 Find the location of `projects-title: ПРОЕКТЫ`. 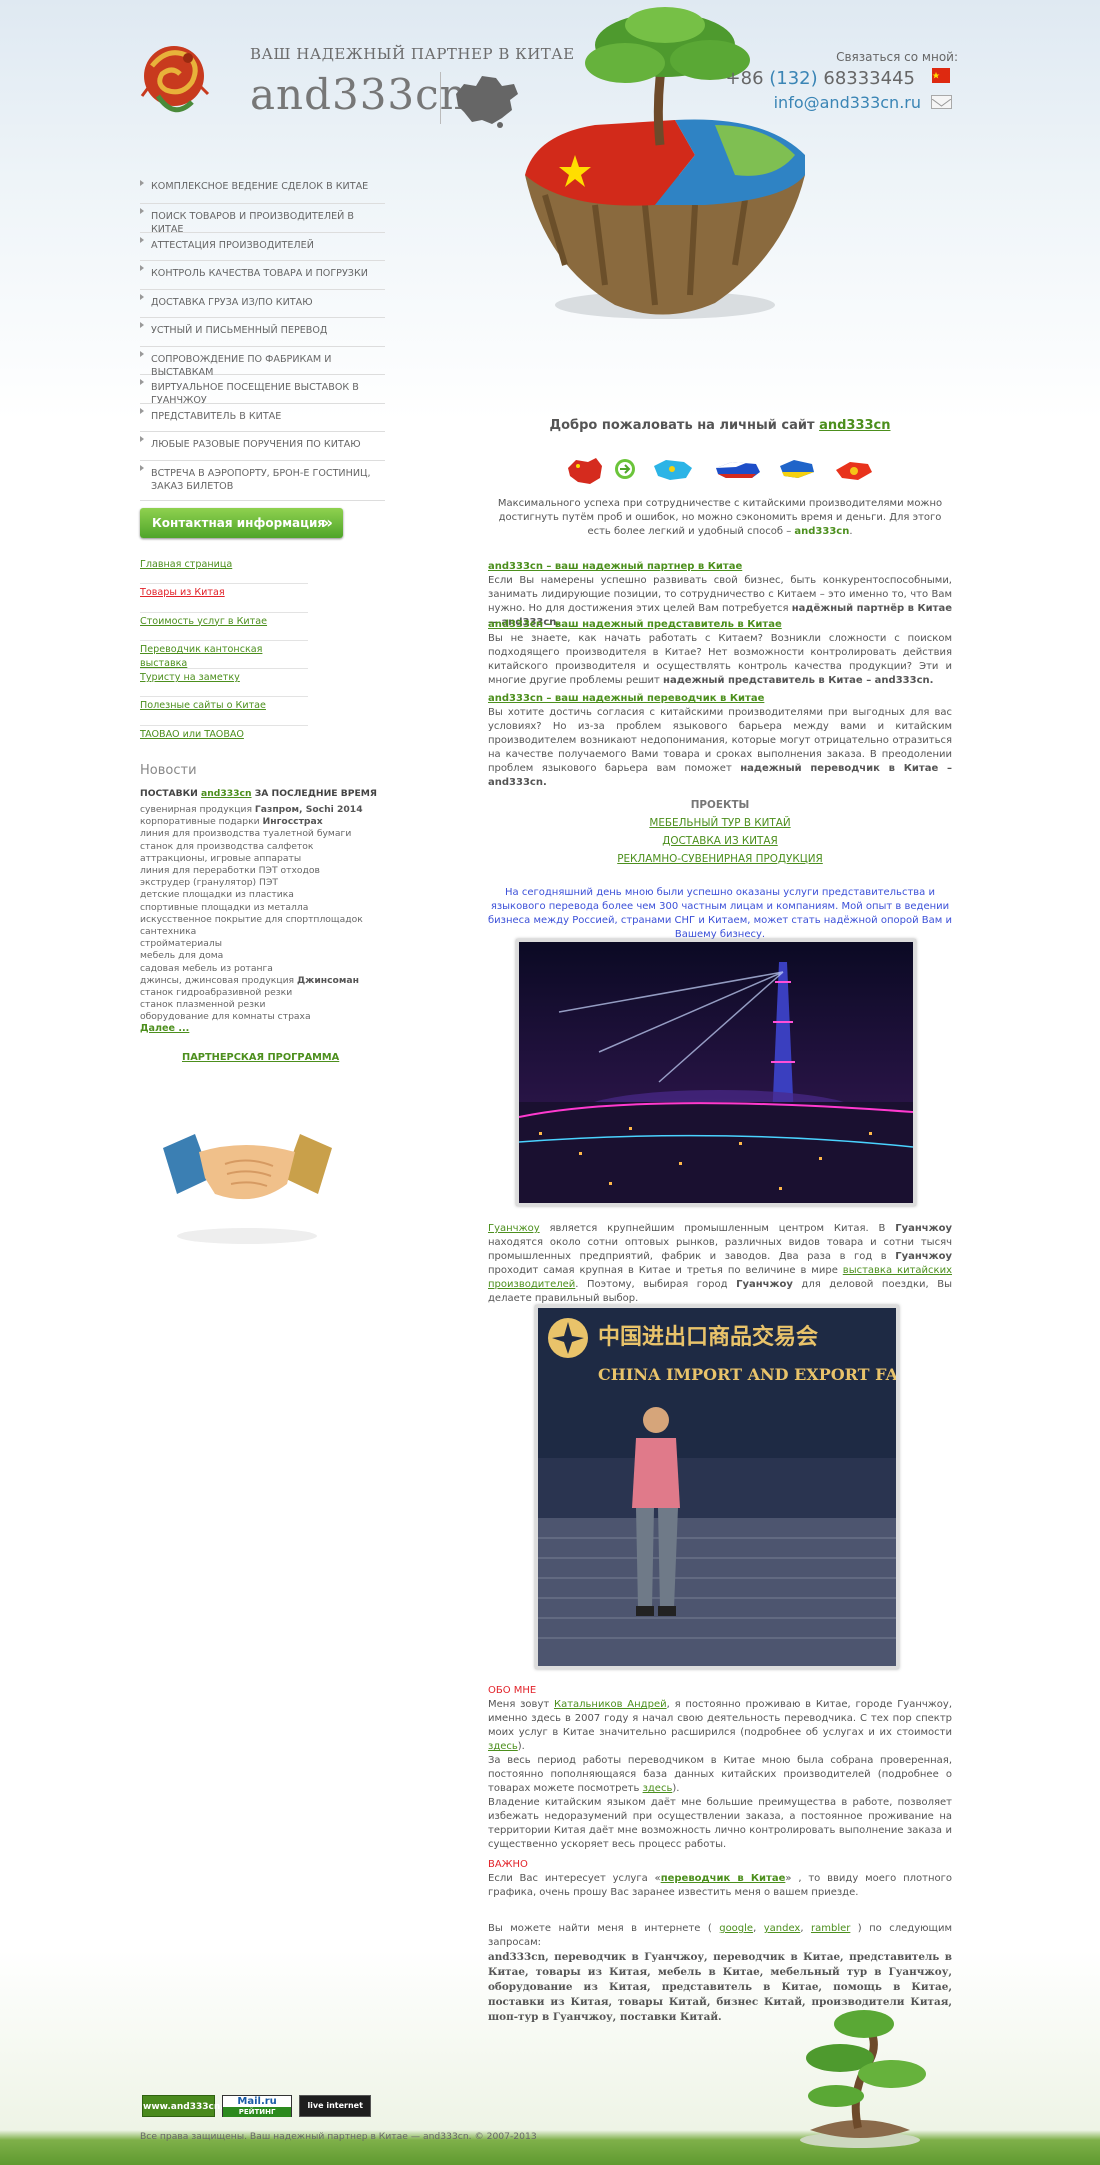

projects-title: ПРОЕКТЫ is located at coordinates (720, 805).